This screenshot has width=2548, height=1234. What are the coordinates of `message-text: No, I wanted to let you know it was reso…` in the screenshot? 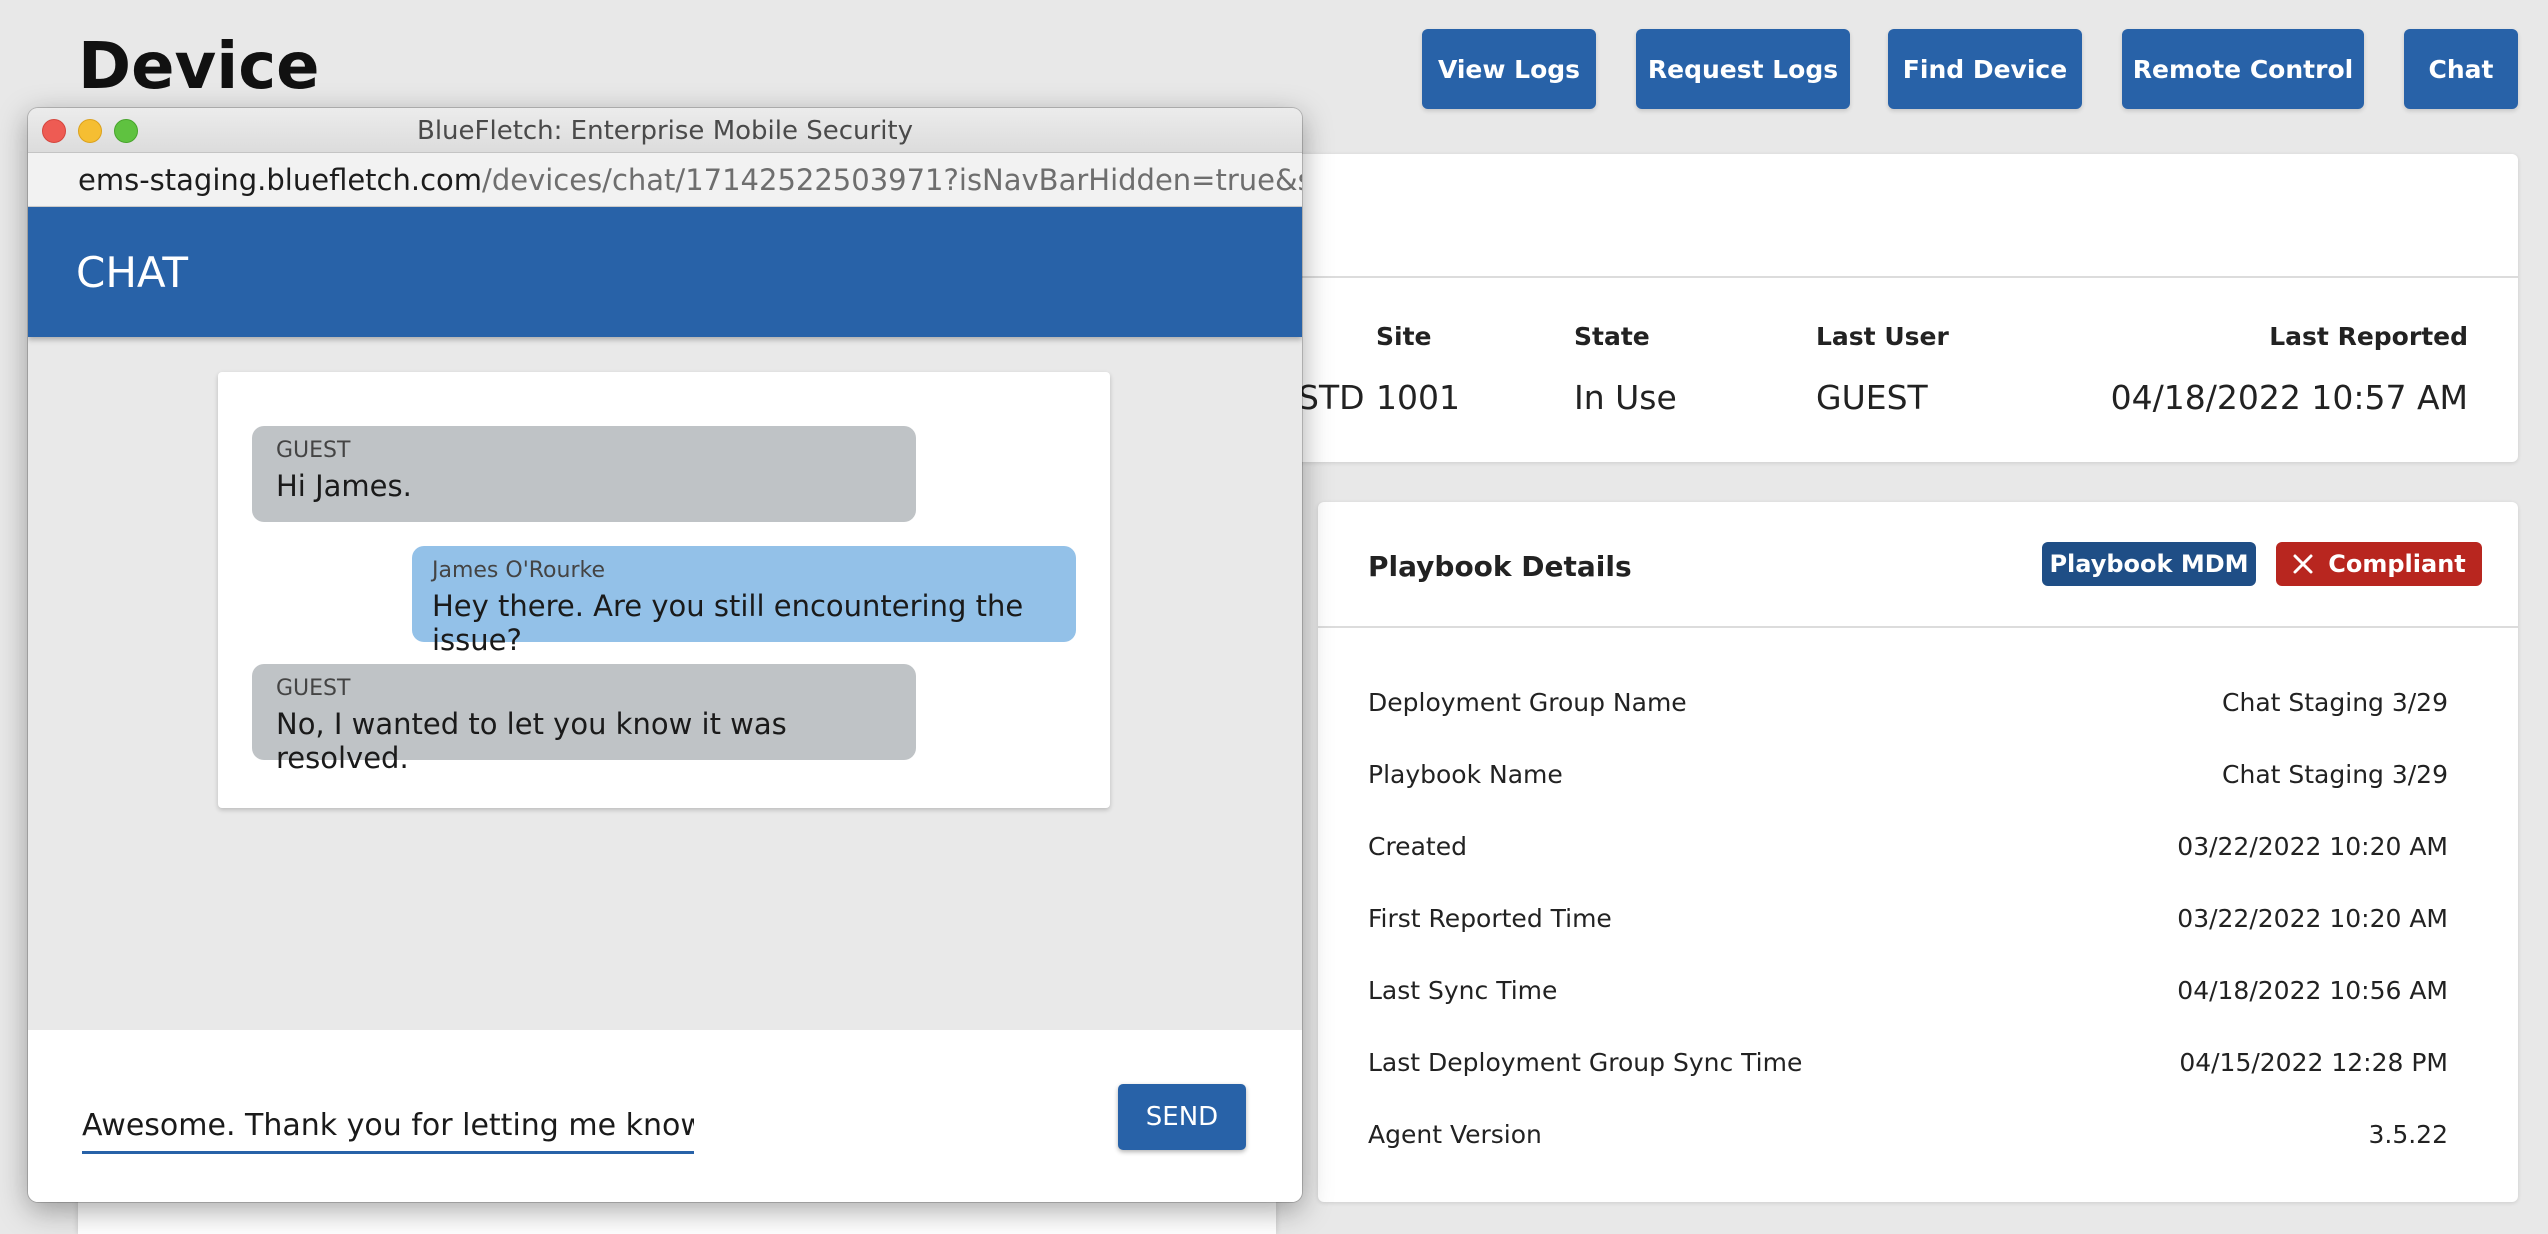 It's located at (531, 741).